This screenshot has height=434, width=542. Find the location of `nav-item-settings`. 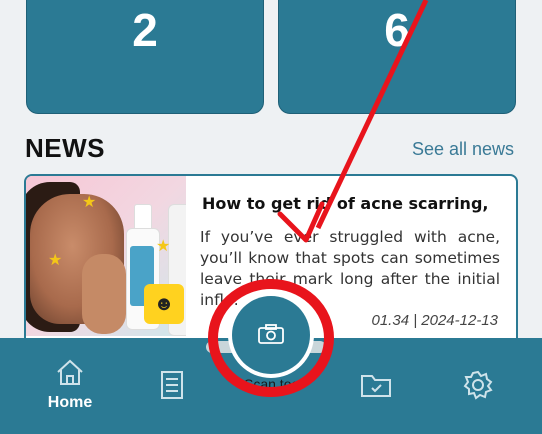

nav-item-settings is located at coordinates (478, 385).